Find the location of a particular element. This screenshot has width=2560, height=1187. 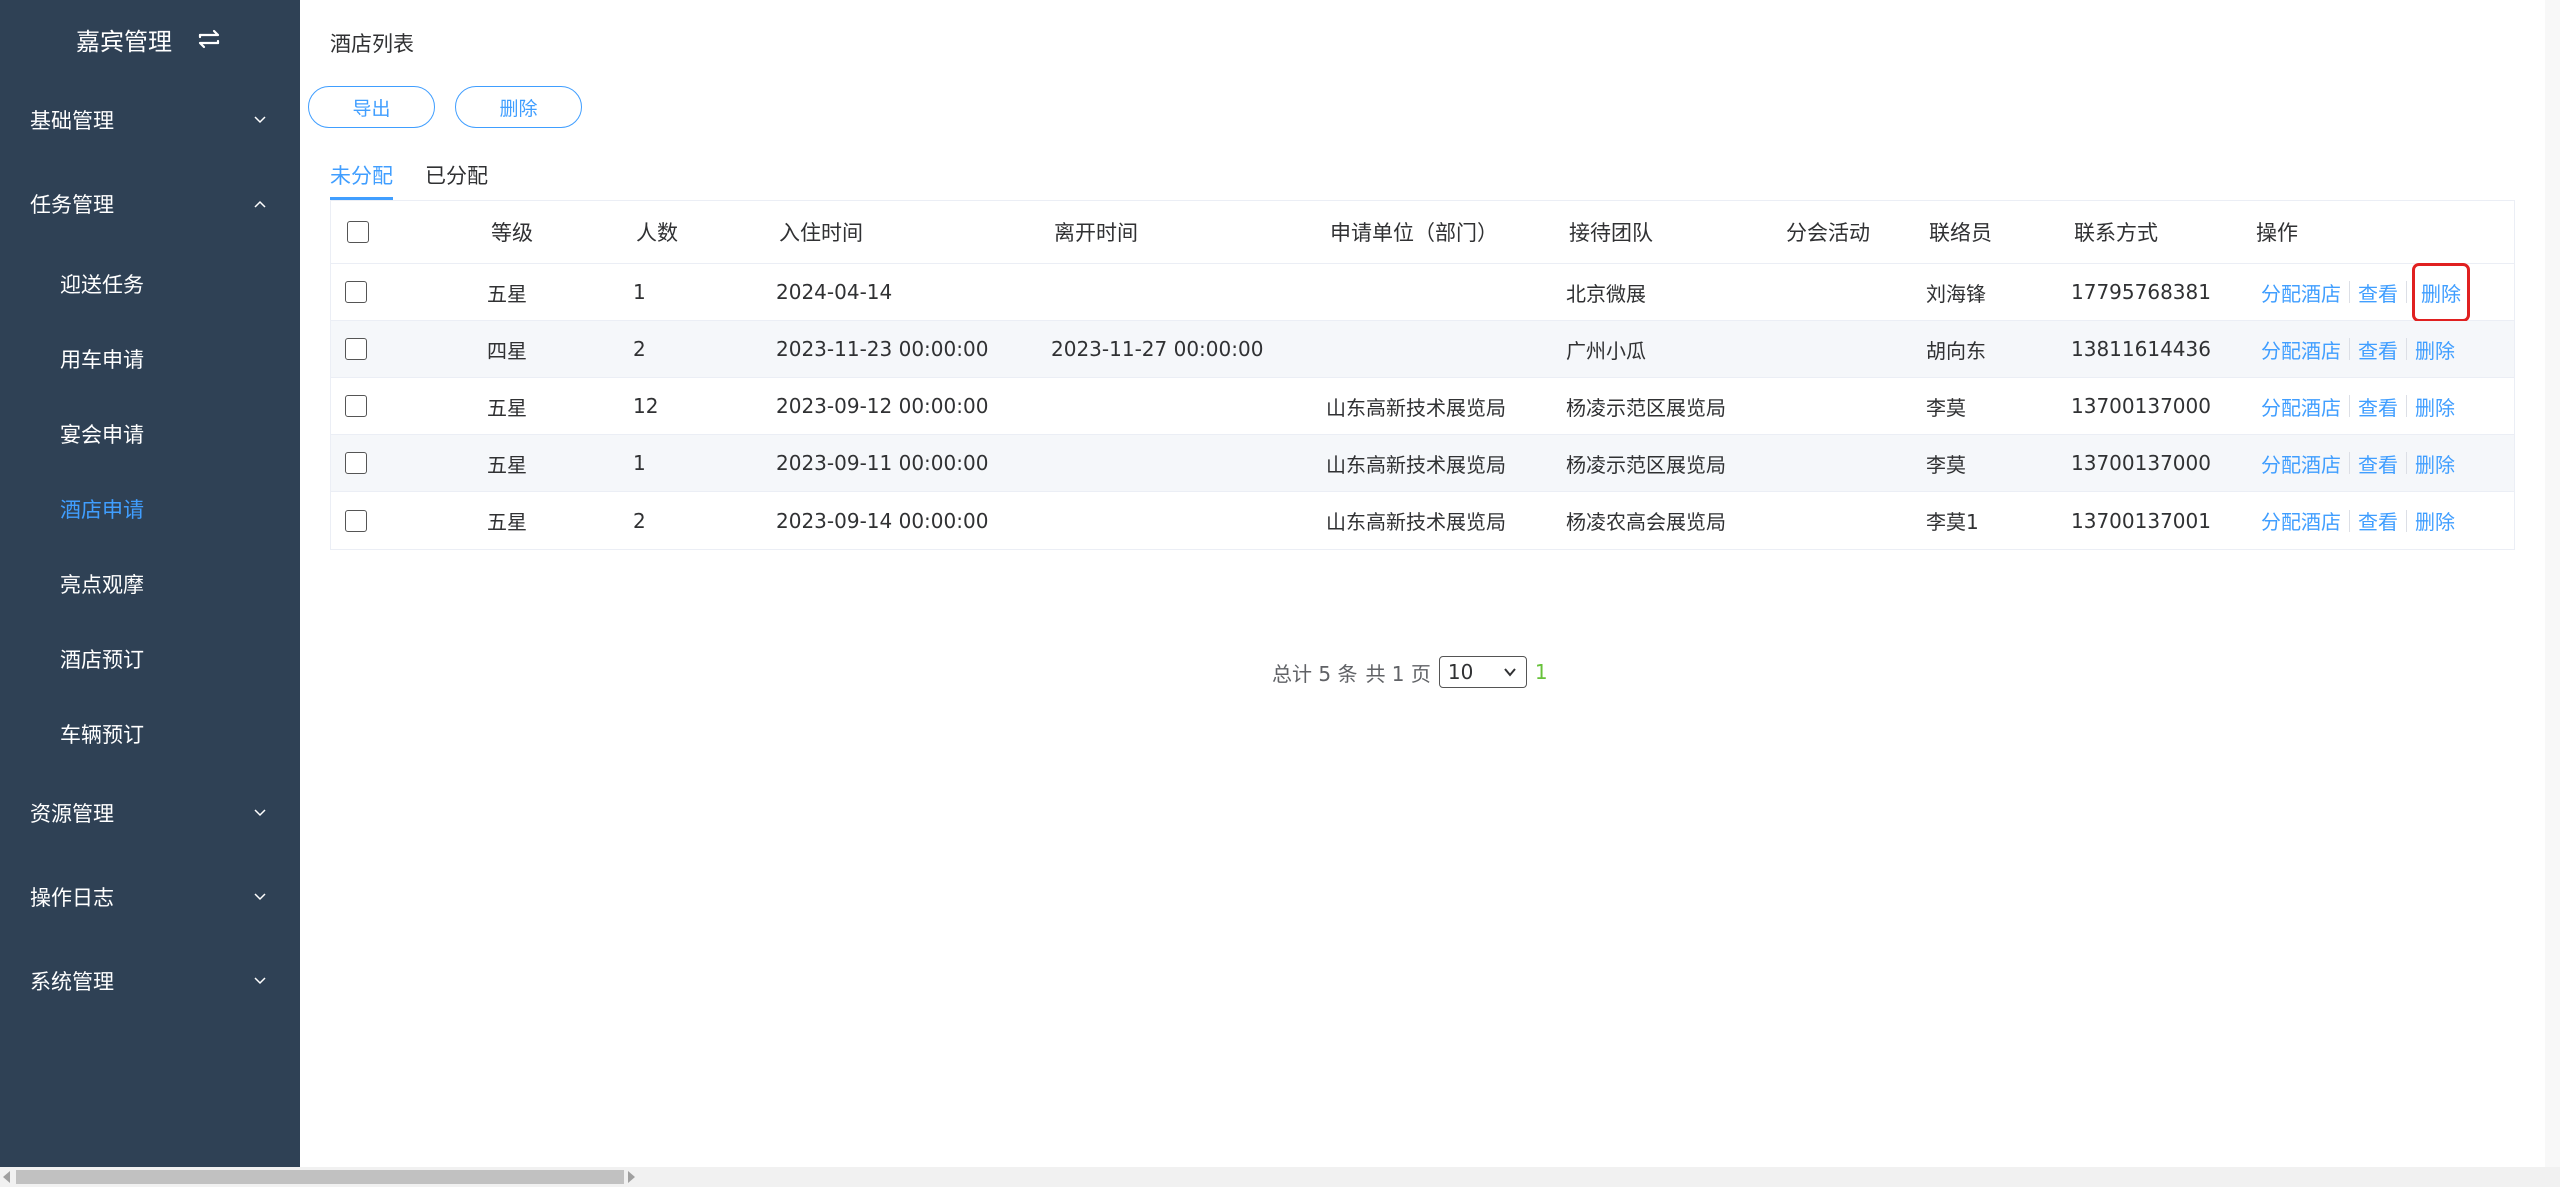

sidebar-title: 嘉宾管理 is located at coordinates (124, 41).